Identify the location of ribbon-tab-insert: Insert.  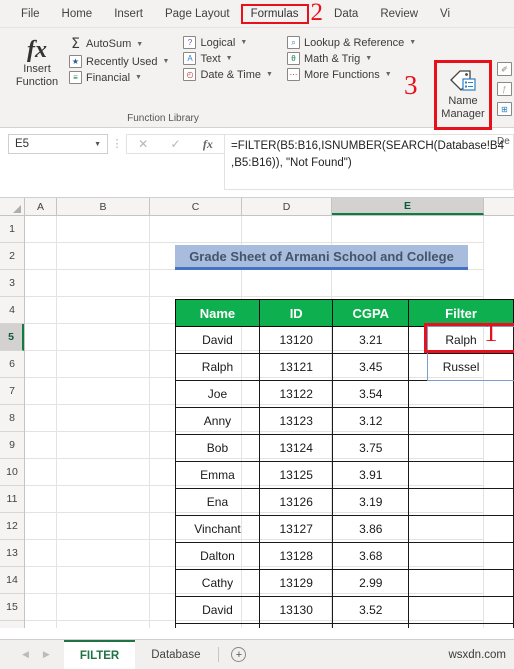
(128, 14).